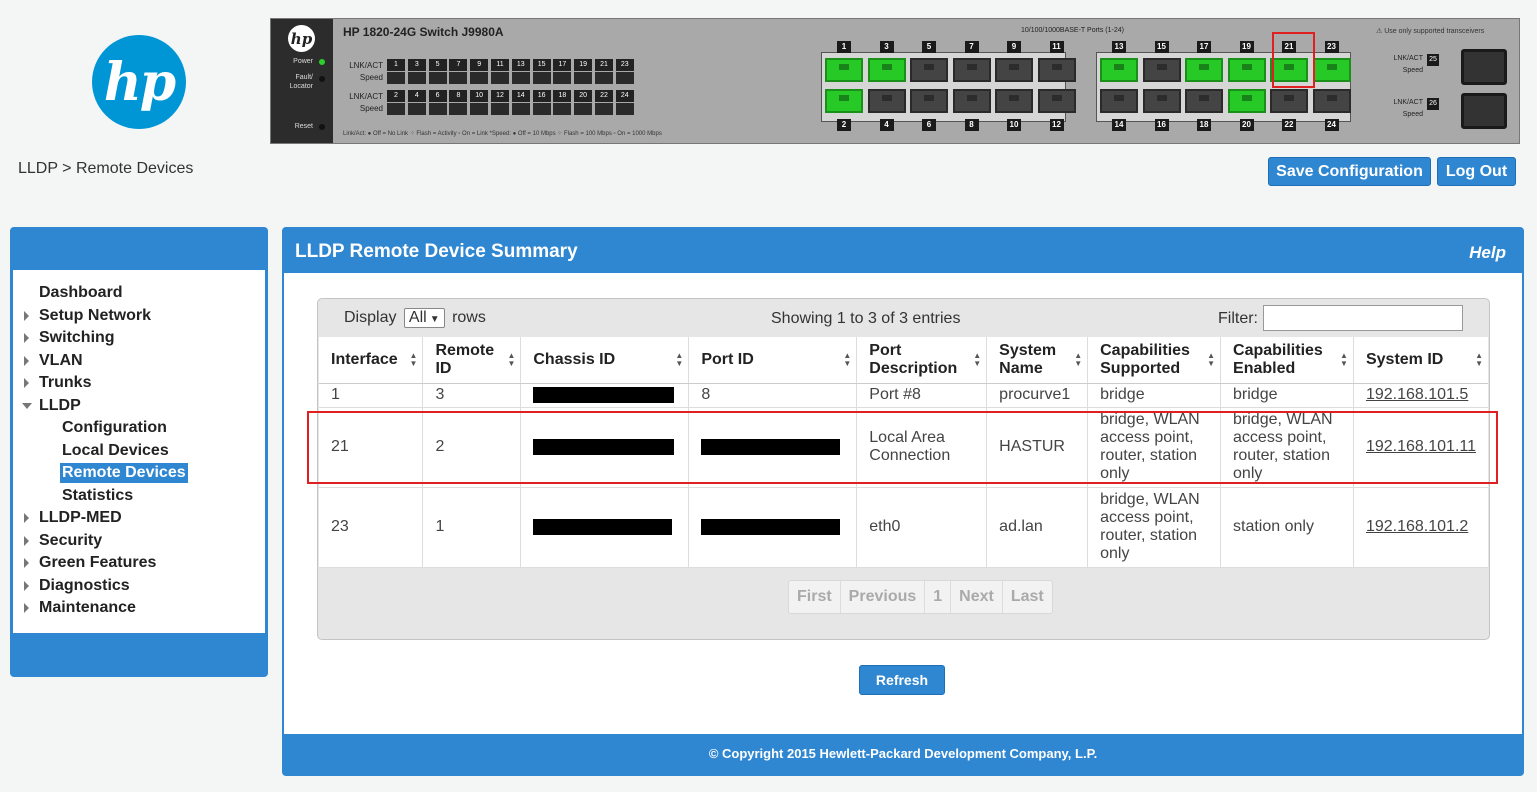 The image size is (1537, 792). I want to click on sidebar-item-diagnostics: Diagnostics, so click(77, 586).